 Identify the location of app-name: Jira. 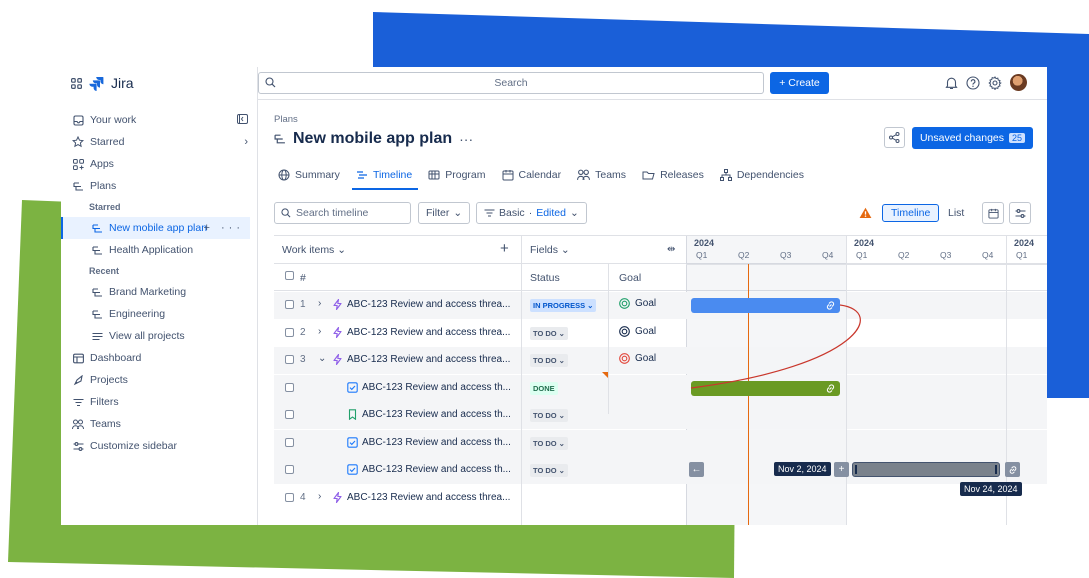
(122, 83).